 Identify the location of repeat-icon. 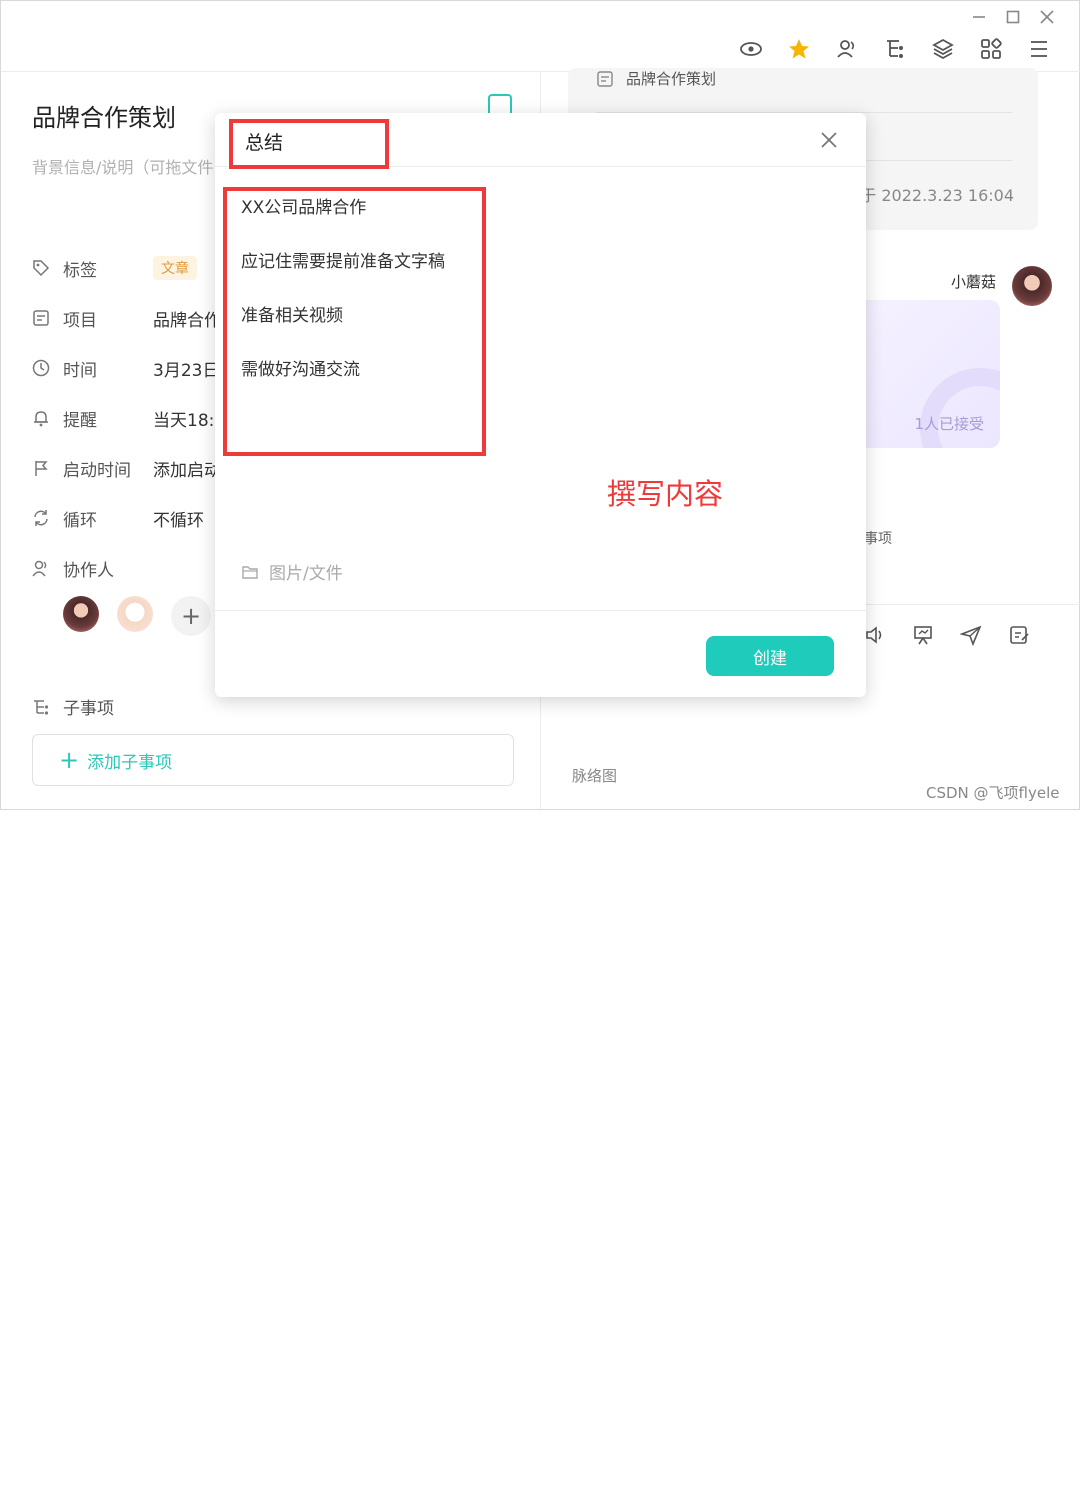
(41, 518).